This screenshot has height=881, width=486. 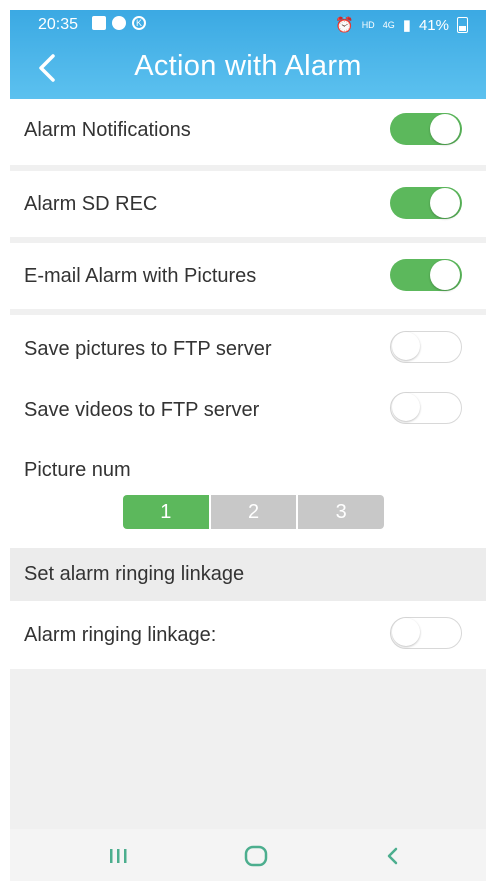 What do you see at coordinates (426, 633) in the screenshot?
I see `ringing-linkage-toggle` at bounding box center [426, 633].